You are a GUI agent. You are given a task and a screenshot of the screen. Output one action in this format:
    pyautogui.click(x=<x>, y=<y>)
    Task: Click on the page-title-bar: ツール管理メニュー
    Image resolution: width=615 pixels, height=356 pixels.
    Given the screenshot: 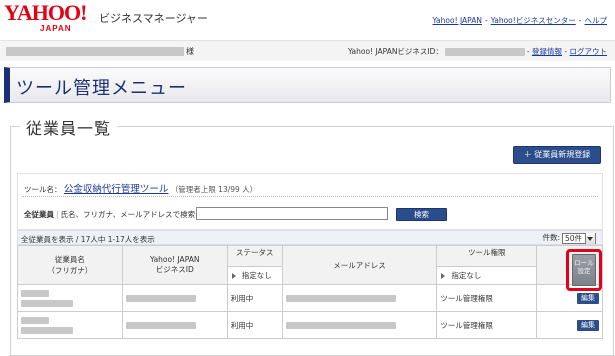 What is the action you would take?
    pyautogui.click(x=307, y=85)
    